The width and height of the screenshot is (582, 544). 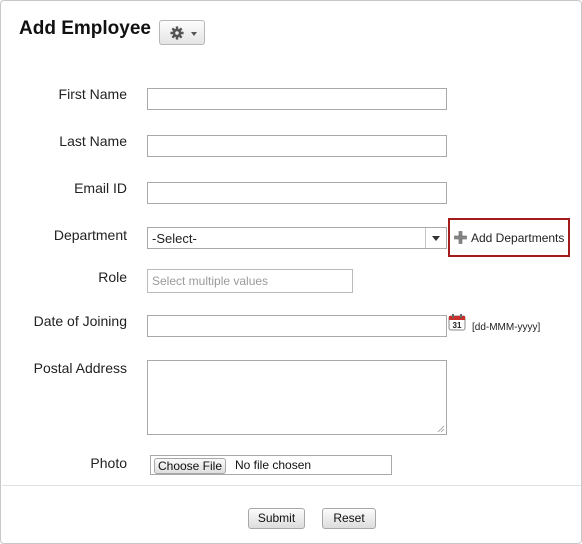 I want to click on date-format-hint: [dd-MMM-yyyy], so click(x=506, y=327).